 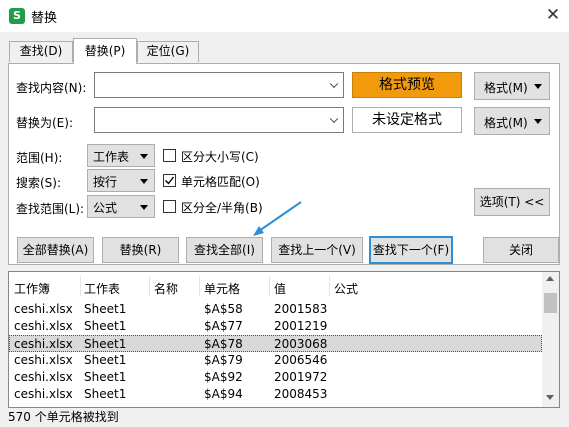 I want to click on table-row: ceshi.xlsx Sheet1 $A$78 2003068, so click(x=275, y=343).